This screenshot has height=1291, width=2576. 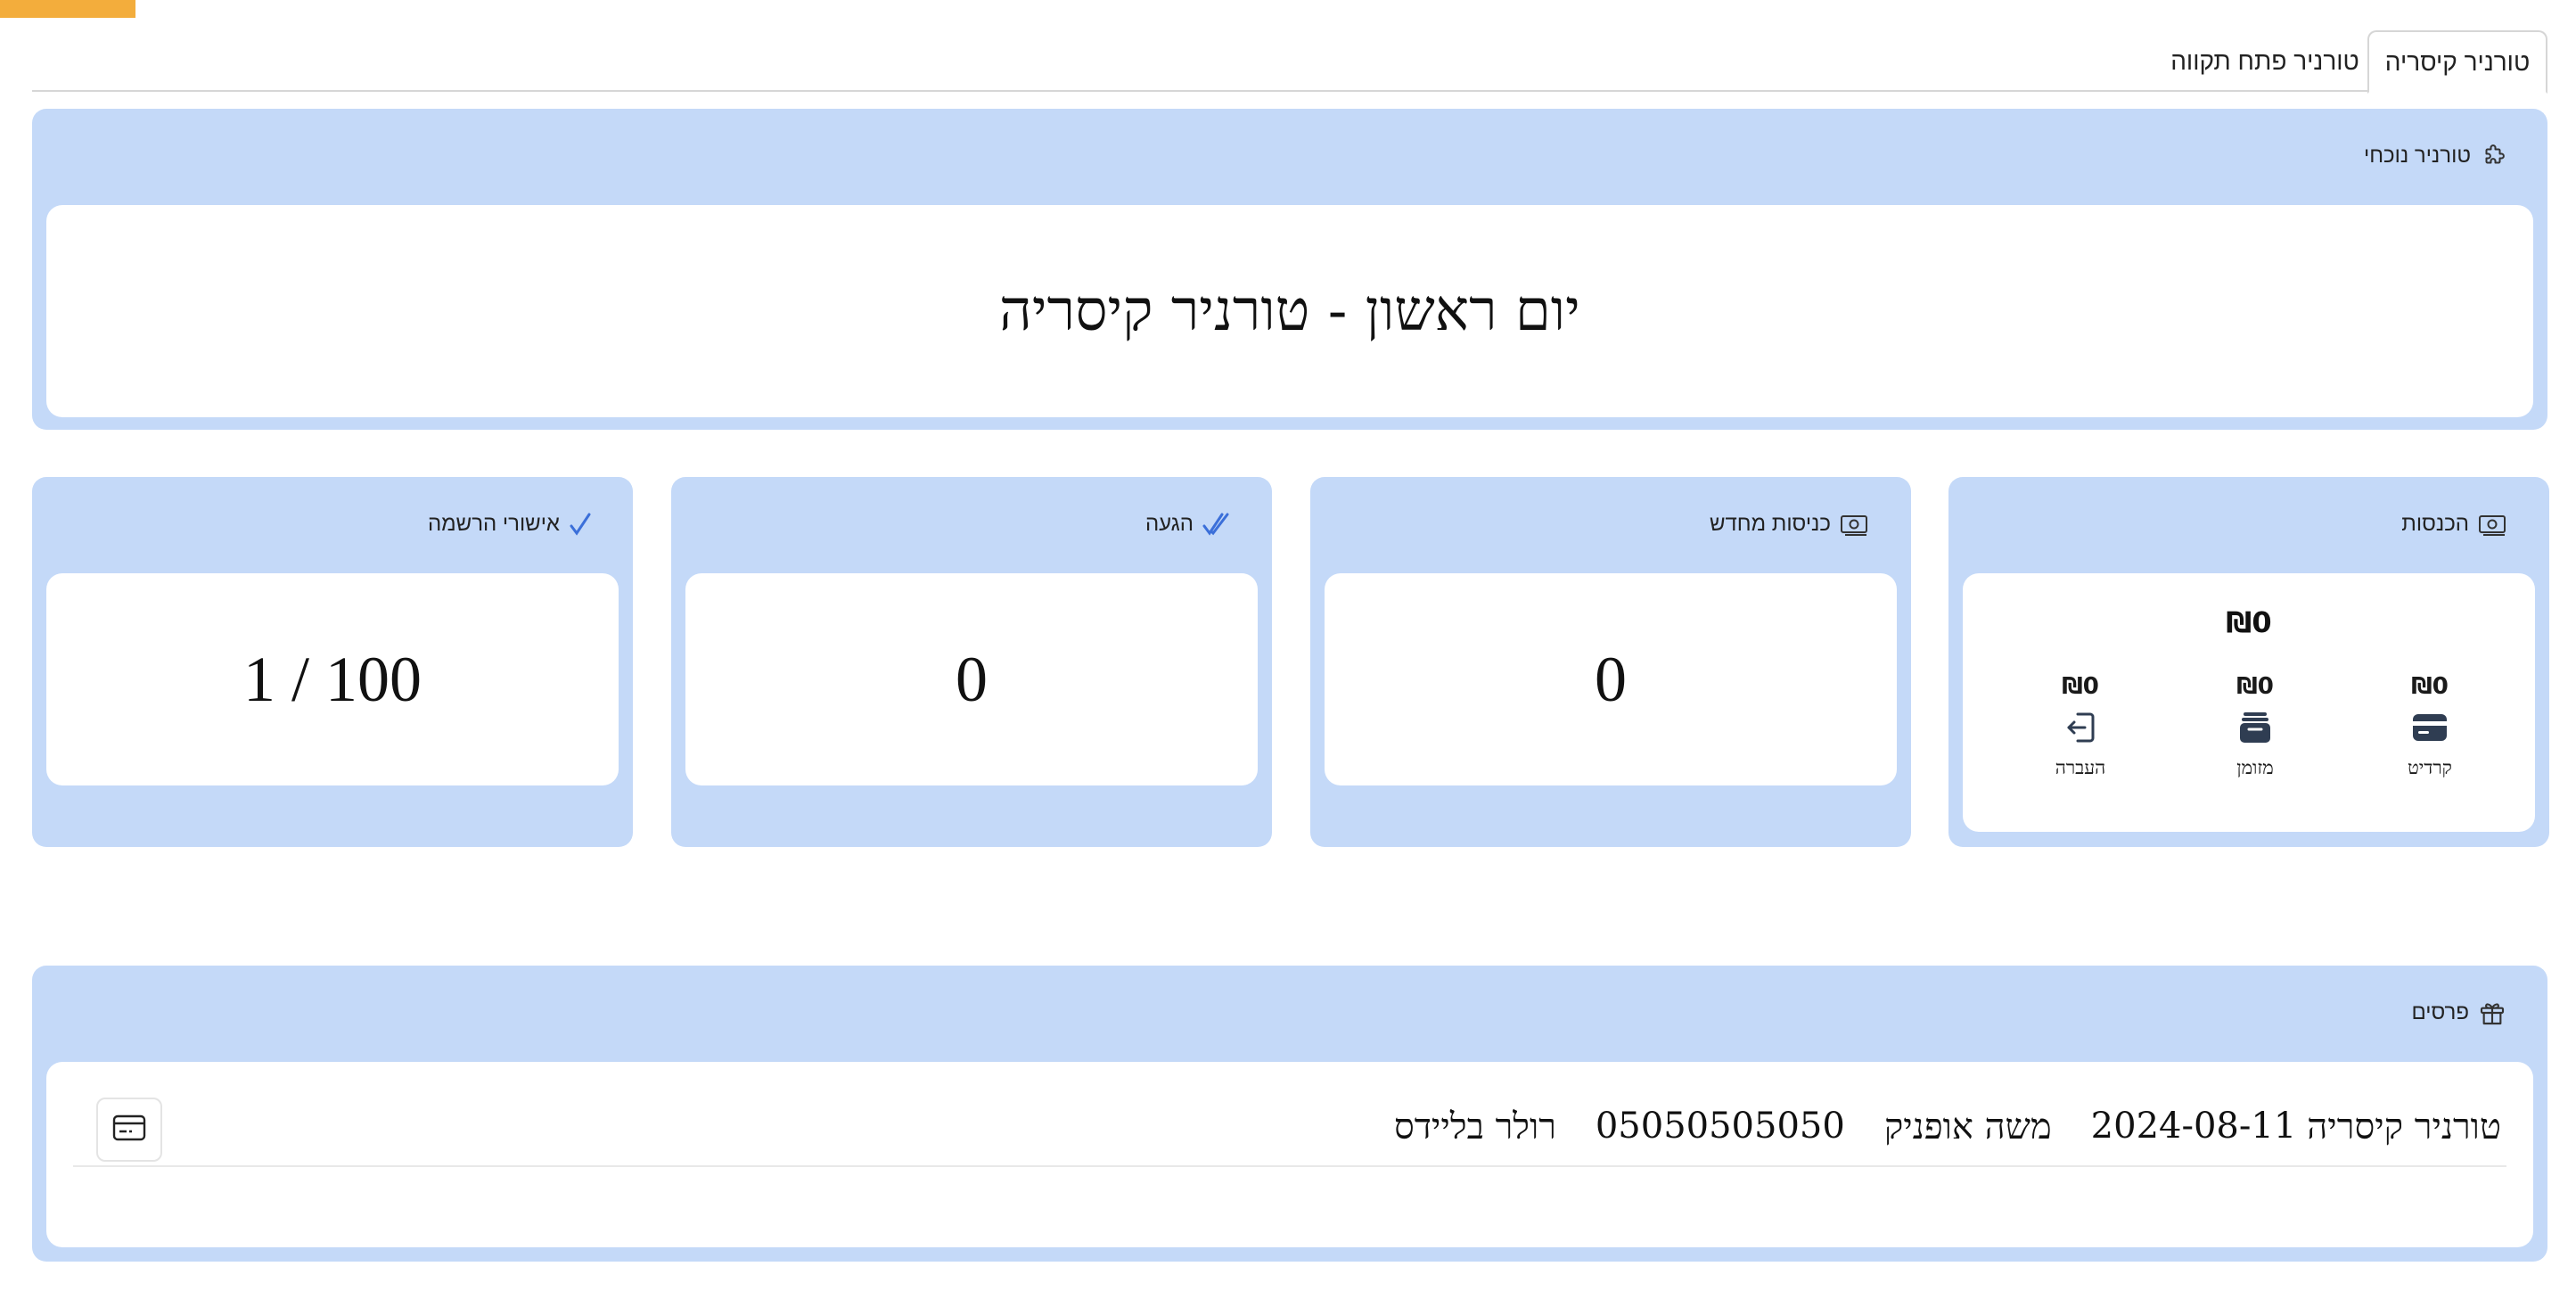 What do you see at coordinates (2440, 1012) in the screenshot?
I see `prizes-label: פרסים` at bounding box center [2440, 1012].